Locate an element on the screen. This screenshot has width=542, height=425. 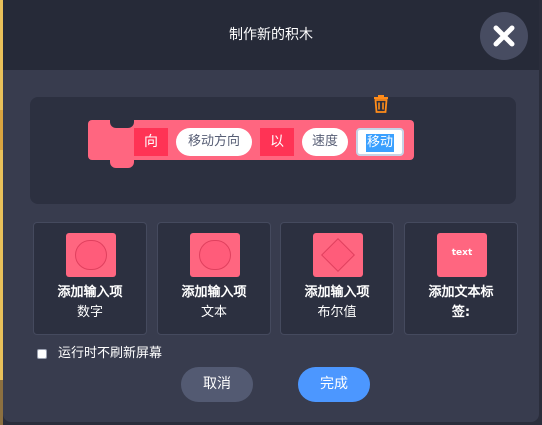
text-label-icon-text: text is located at coordinates (462, 253).